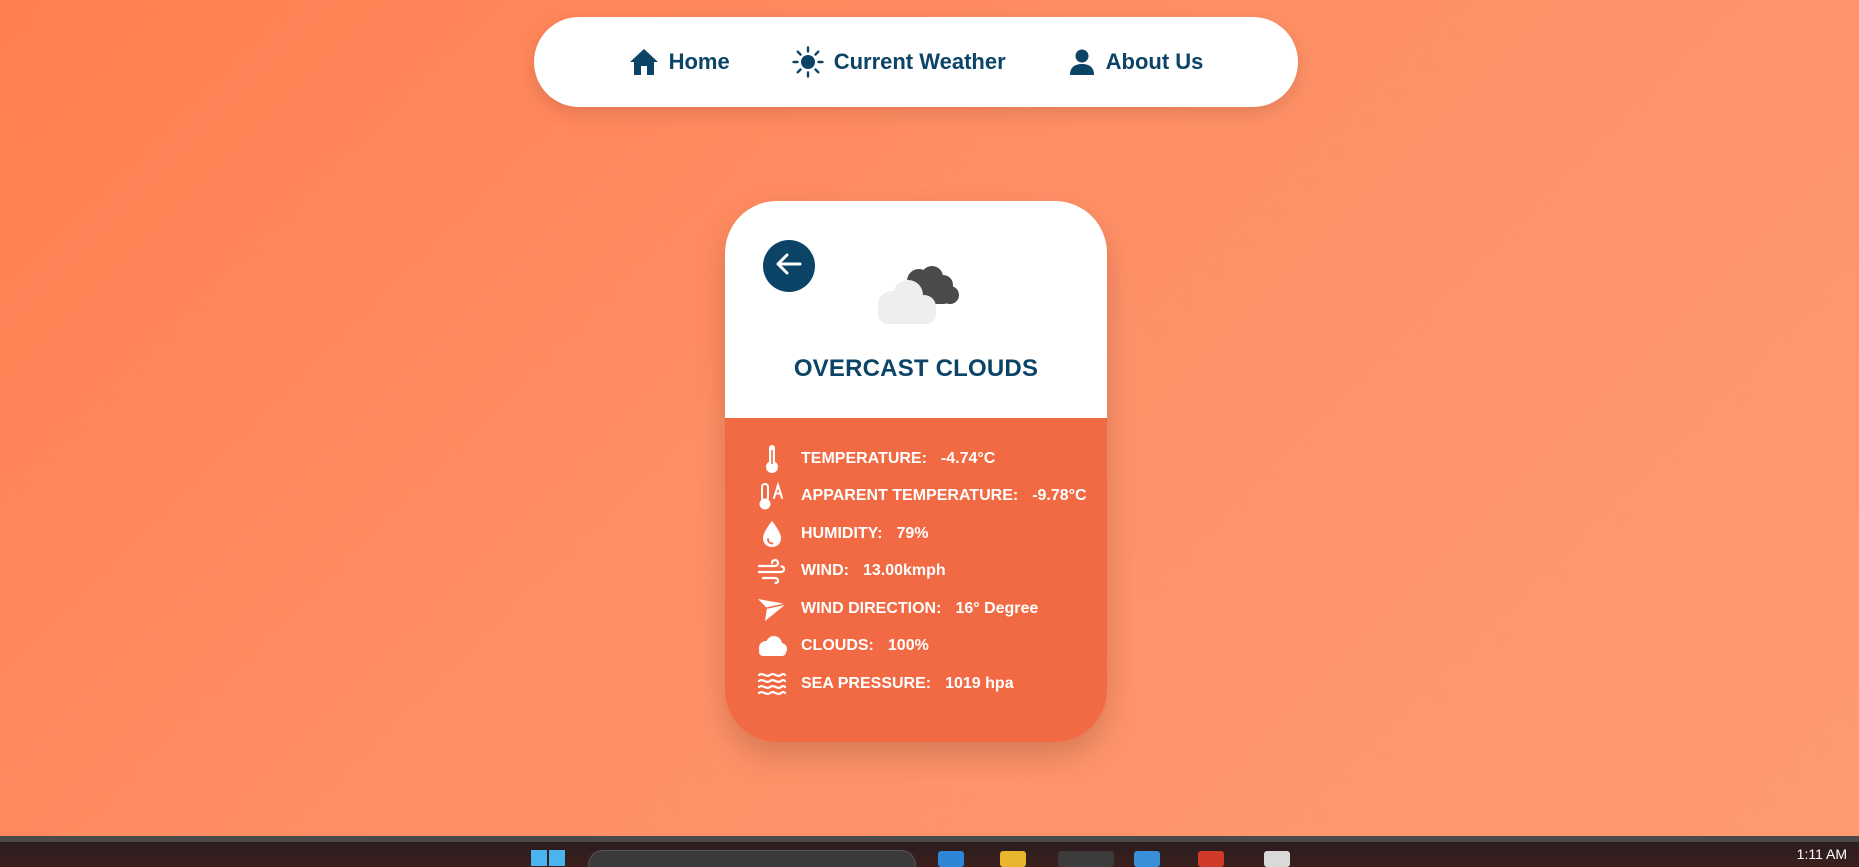  Describe the element at coordinates (919, 61) in the screenshot. I see `nav-item-label: Current Weather` at that location.